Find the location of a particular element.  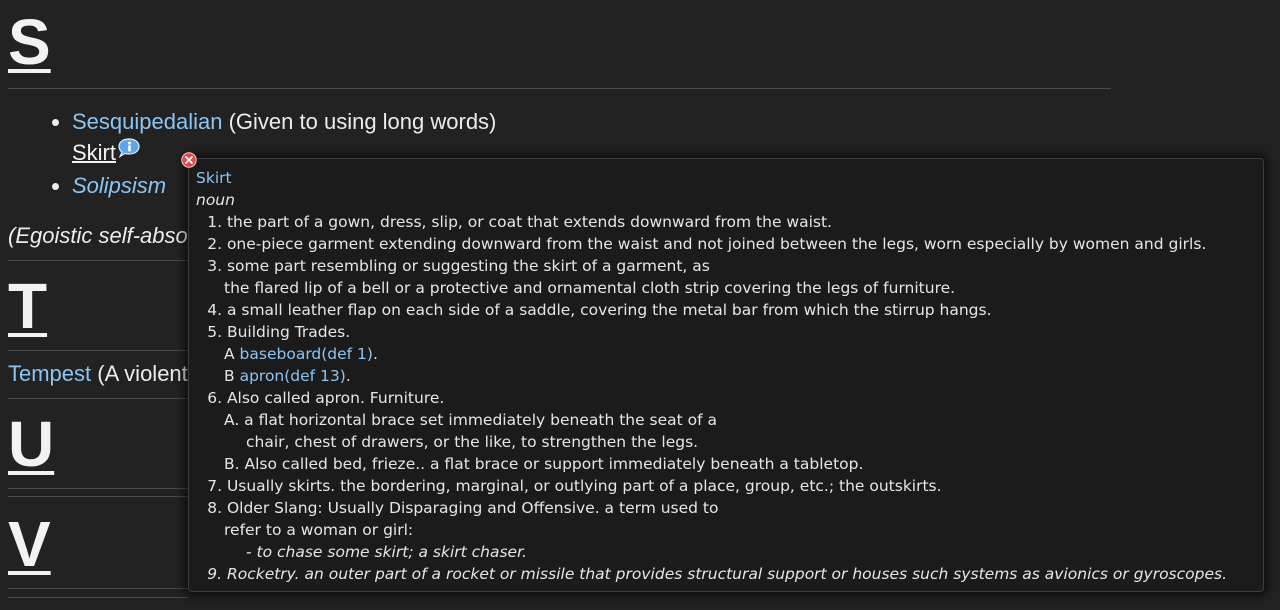

hovered-word-skirt: Skirt is located at coordinates (94, 153).